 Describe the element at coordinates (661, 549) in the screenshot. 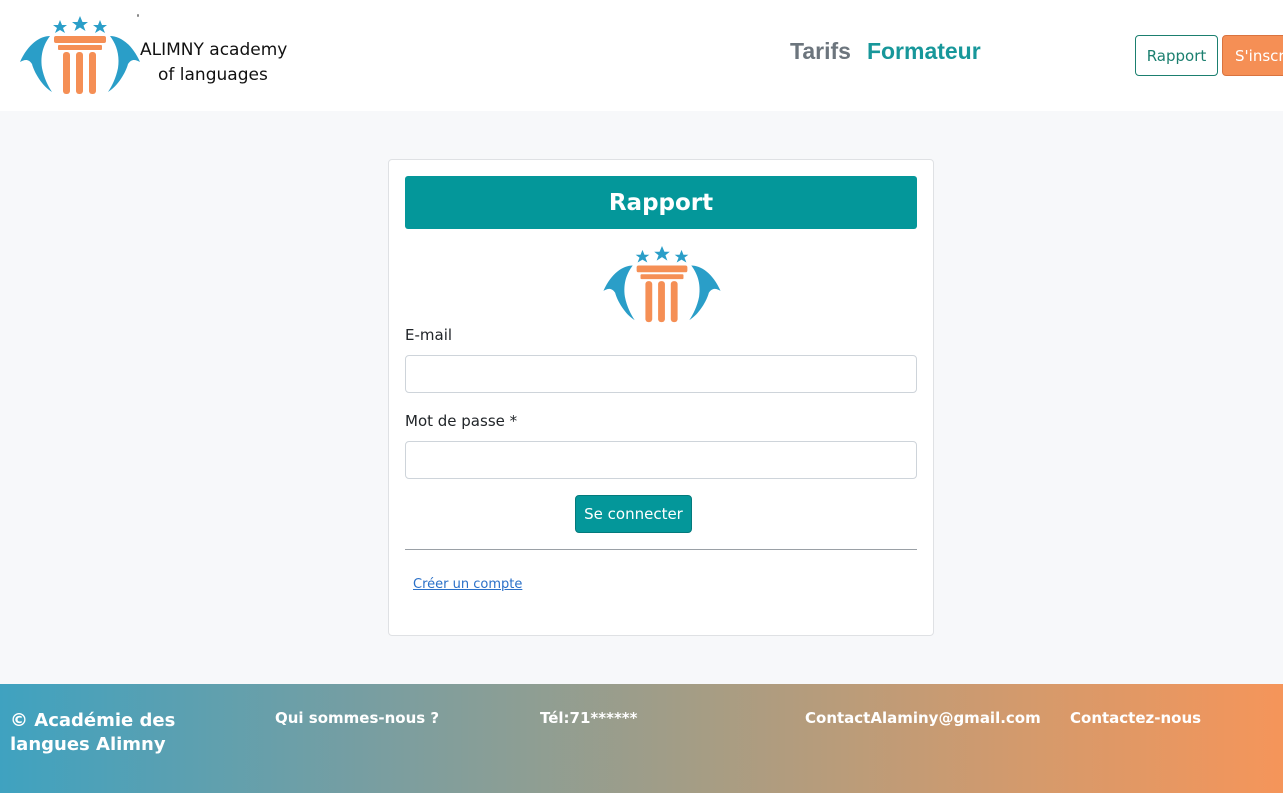

I see `divider` at that location.